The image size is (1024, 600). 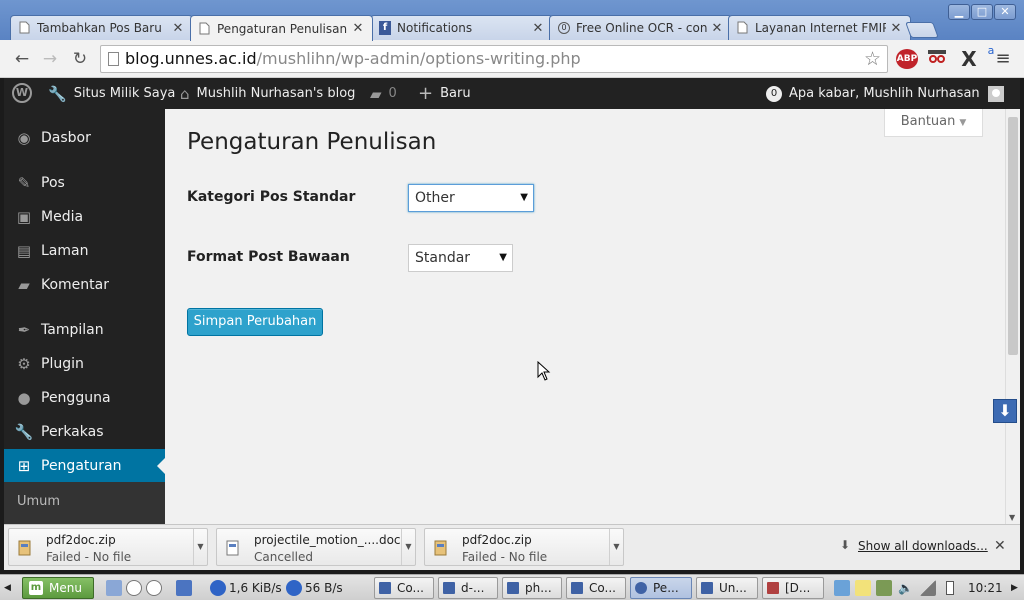 I want to click on admin-bar-account: 0 Apa kabar, Mushlih Nurhasan, so click(x=885, y=93).